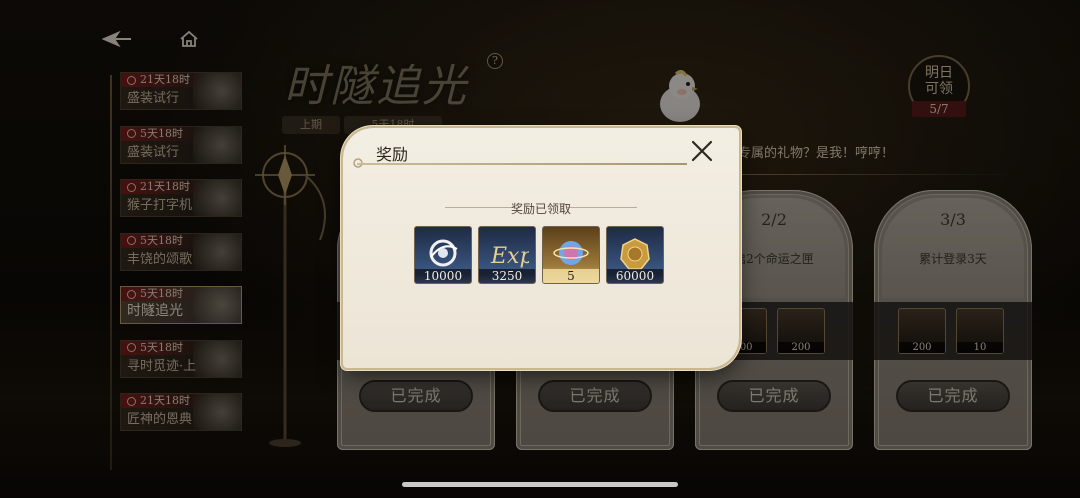  I want to click on reward-quantity: 5, so click(571, 276).